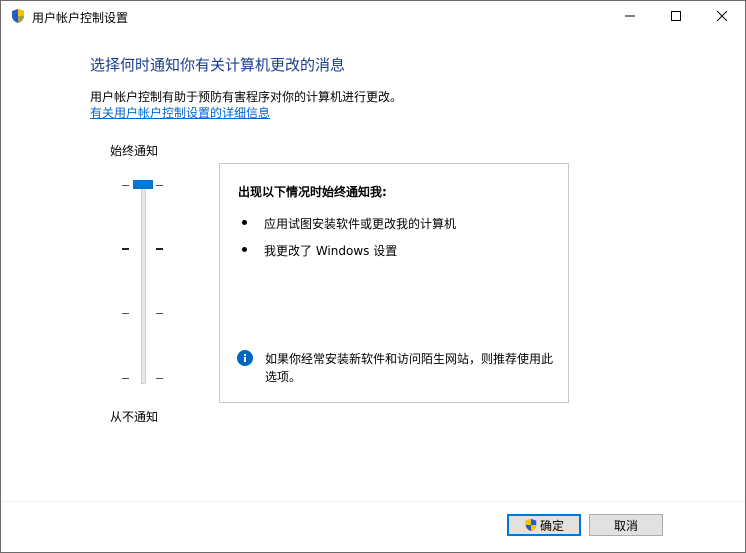 The image size is (746, 553). What do you see at coordinates (246, 97) in the screenshot?
I see `page-description: 用户帐户控制有助于预防有害程序对你的计算机进行更改。` at bounding box center [246, 97].